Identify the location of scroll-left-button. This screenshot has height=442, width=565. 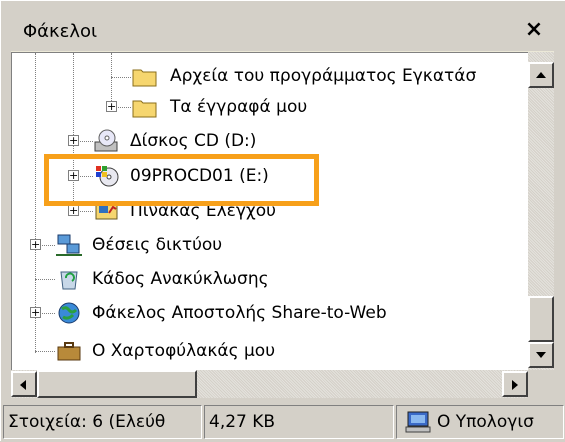
(24, 384).